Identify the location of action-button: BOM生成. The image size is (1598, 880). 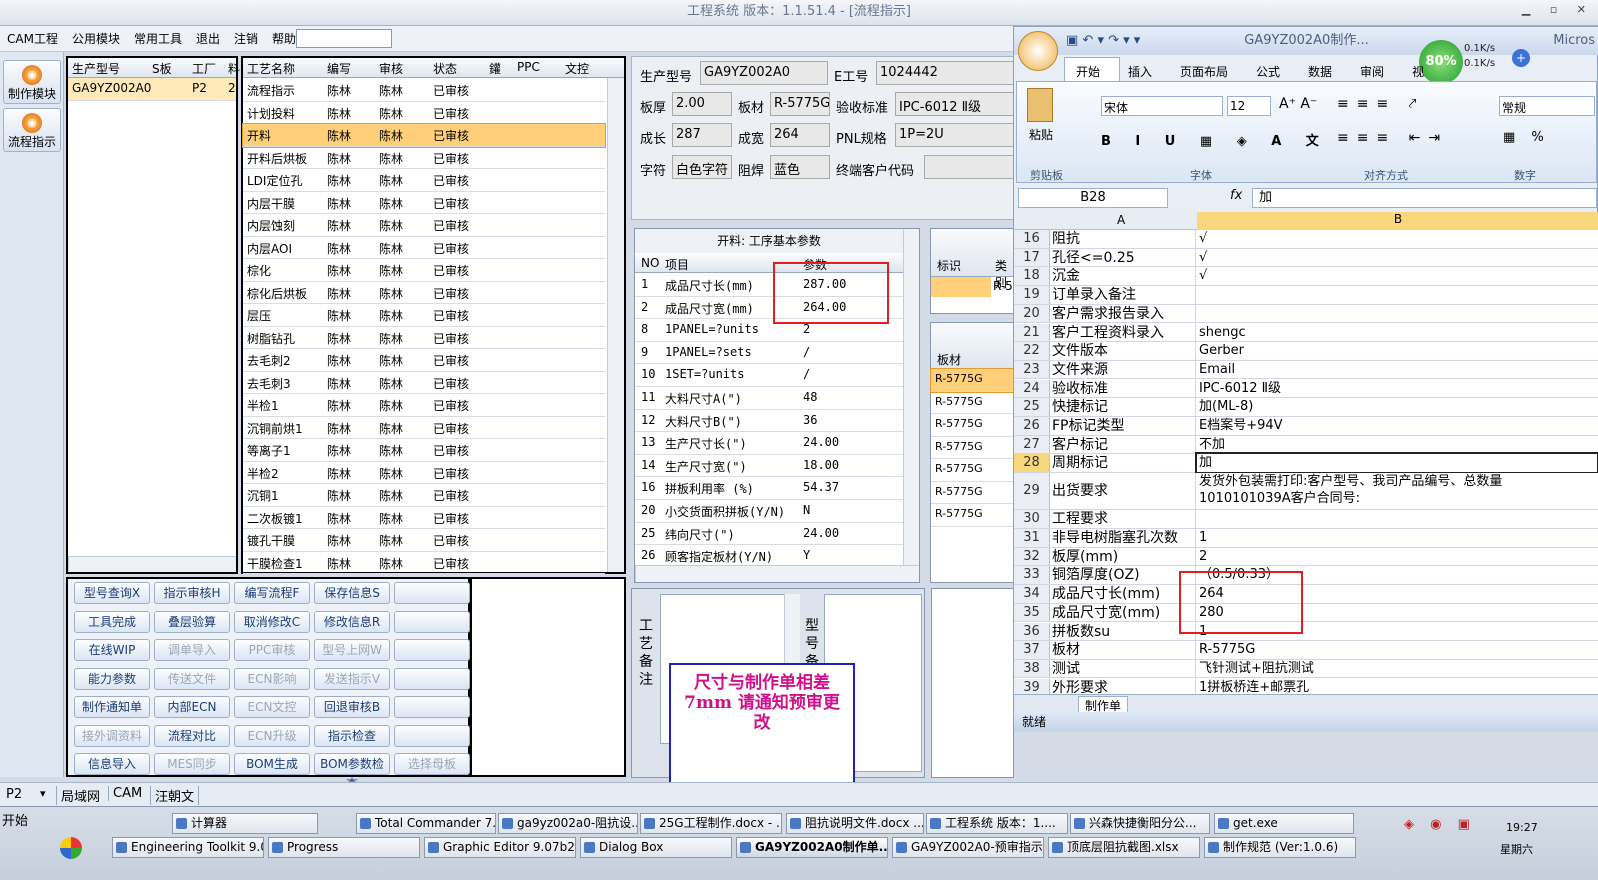
(272, 764).